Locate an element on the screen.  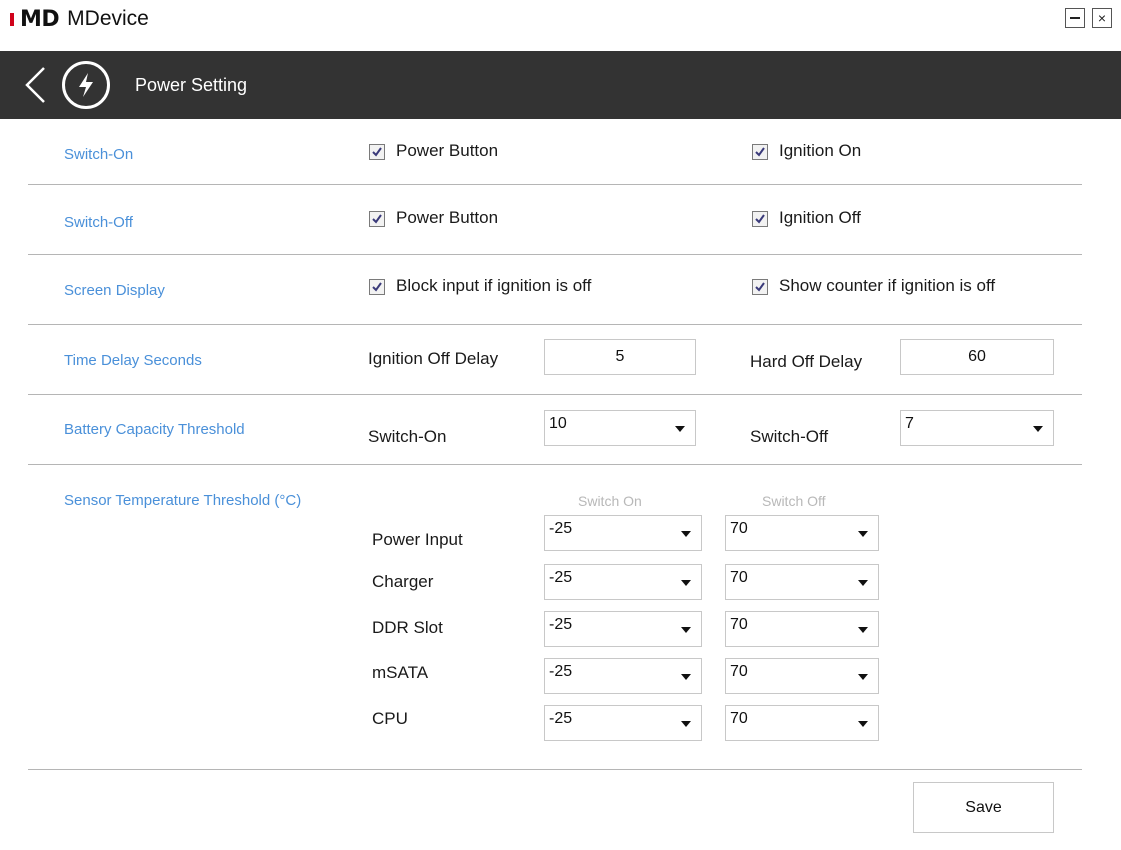
save-button: Save is located at coordinates (983, 807).